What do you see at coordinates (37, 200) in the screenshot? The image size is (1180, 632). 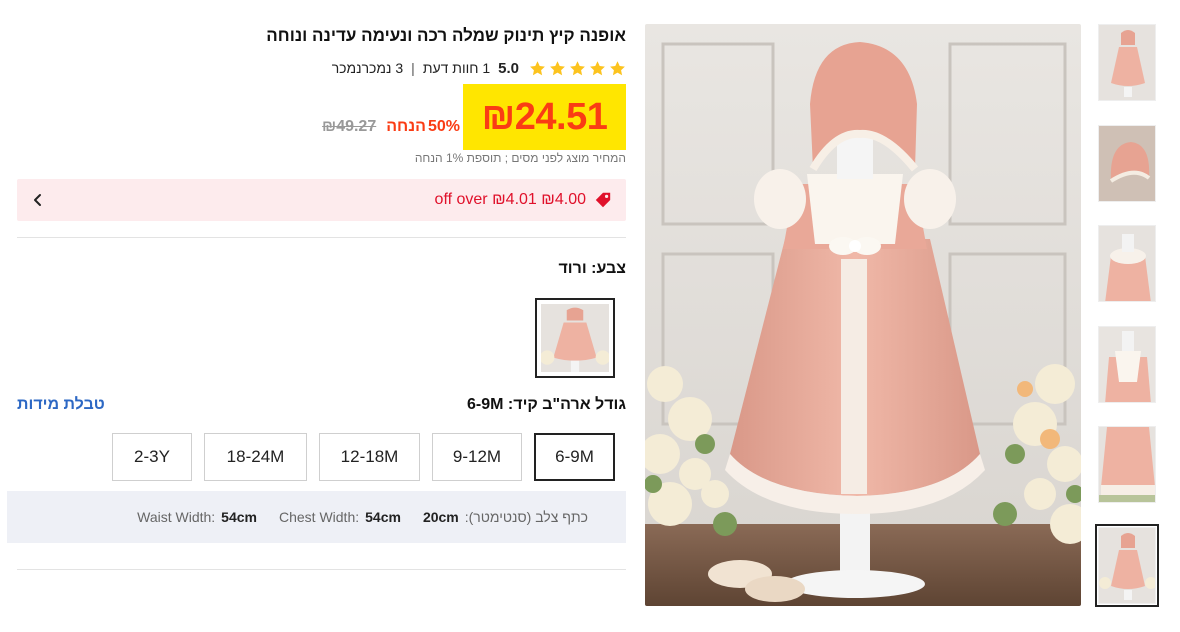 I see `chevron-left-icon` at bounding box center [37, 200].